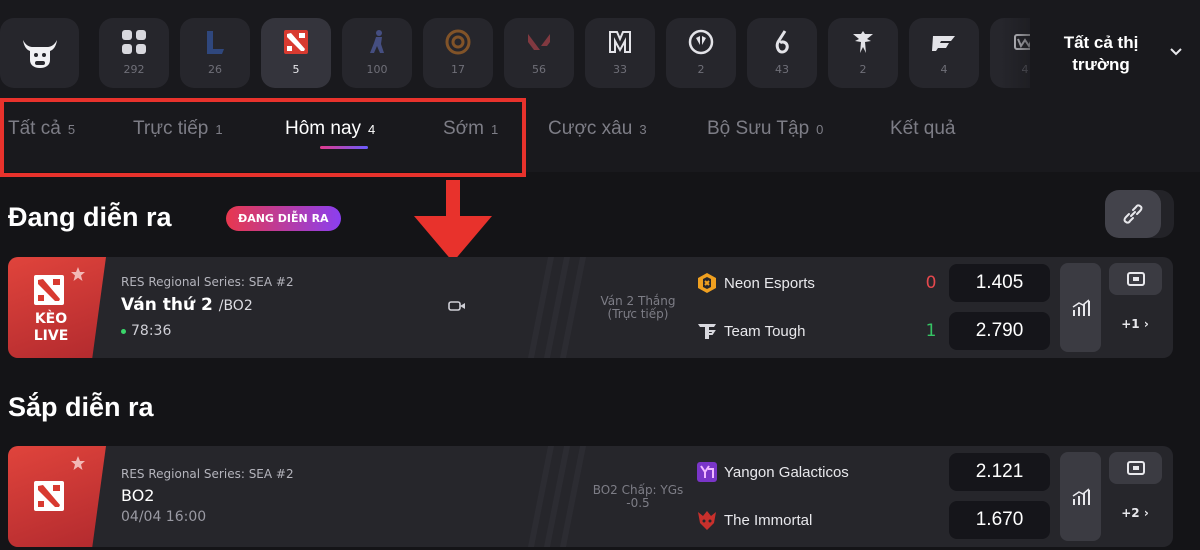 The image size is (1200, 550). I want to click on team-row: Yangon Galacticos, so click(772, 472).